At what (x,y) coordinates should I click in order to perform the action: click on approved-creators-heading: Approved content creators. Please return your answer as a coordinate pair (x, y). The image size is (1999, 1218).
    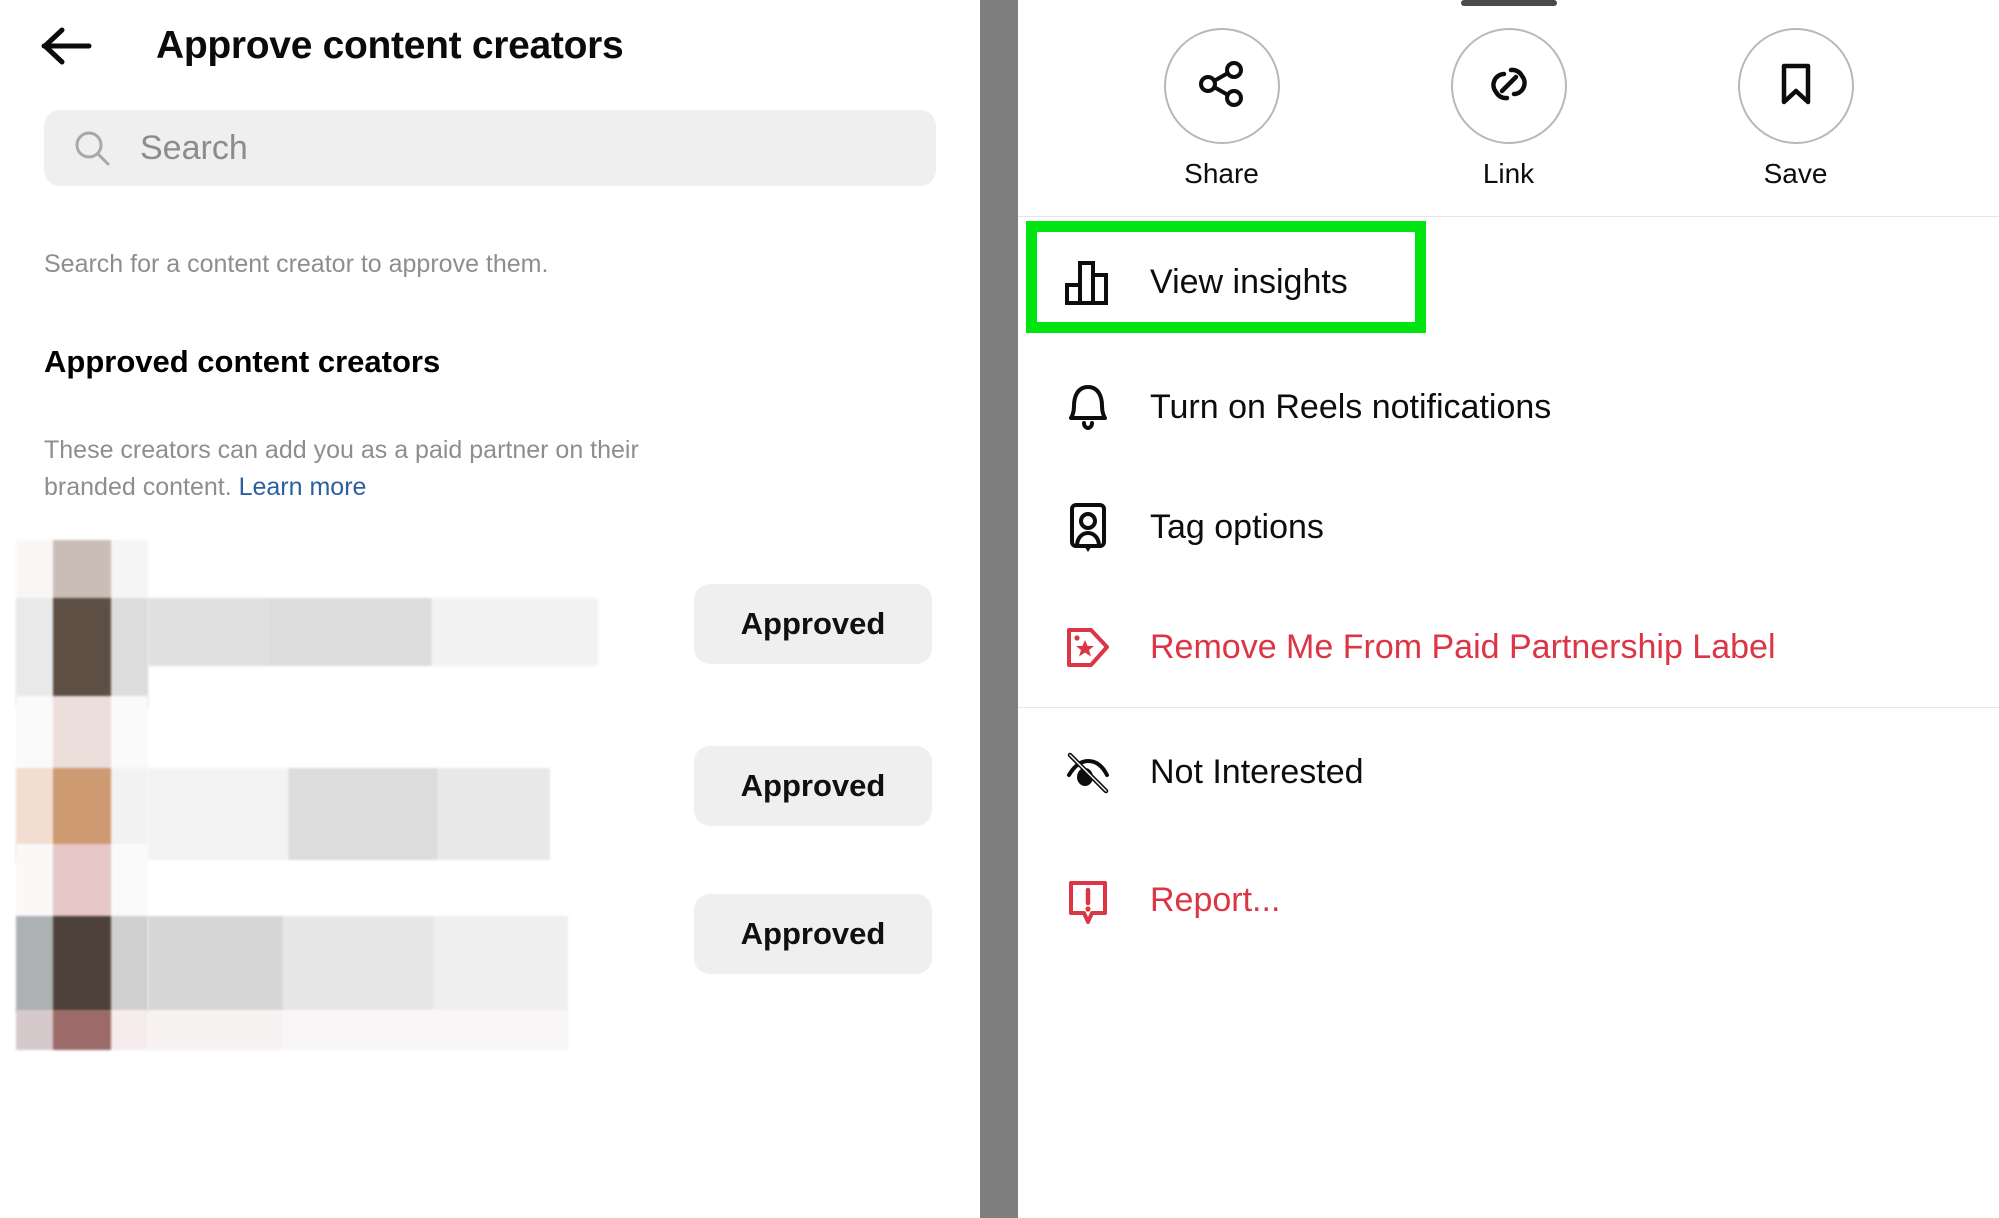
    Looking at the image, I should click on (242, 361).